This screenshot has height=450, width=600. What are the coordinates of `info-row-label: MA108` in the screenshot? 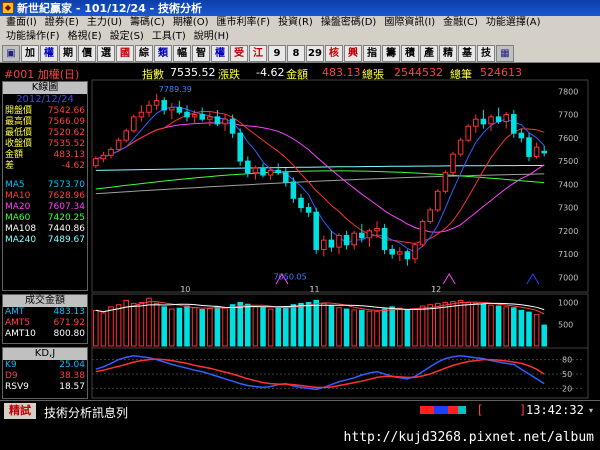 It's located at (21, 229).